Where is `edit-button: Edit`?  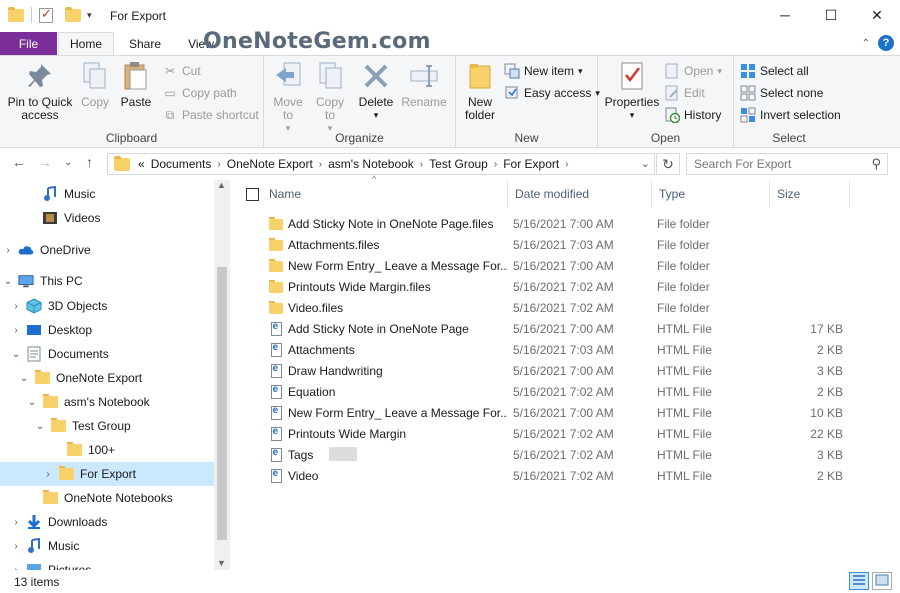 edit-button: Edit is located at coordinates (684, 93).